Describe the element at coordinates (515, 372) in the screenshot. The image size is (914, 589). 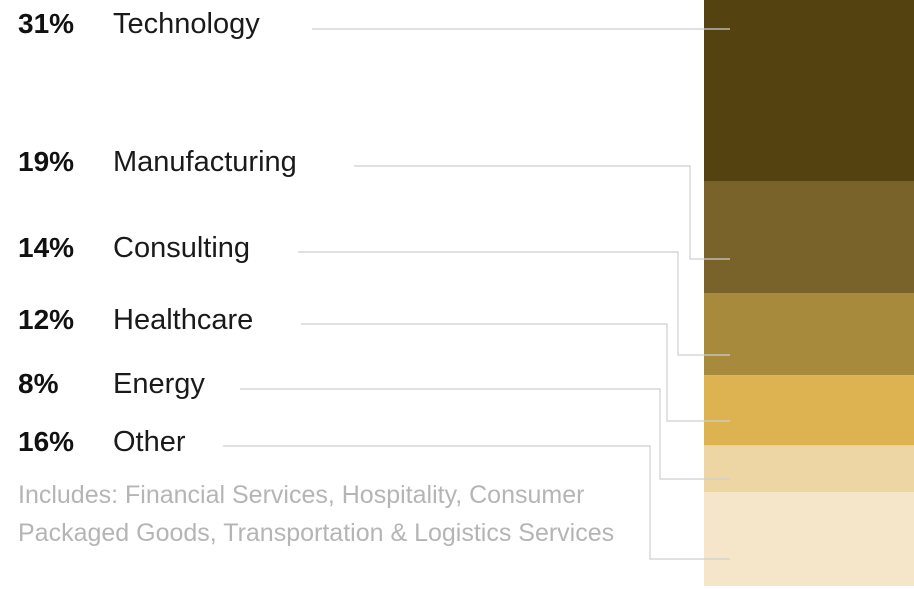
I see `leader-line-healthcare` at that location.